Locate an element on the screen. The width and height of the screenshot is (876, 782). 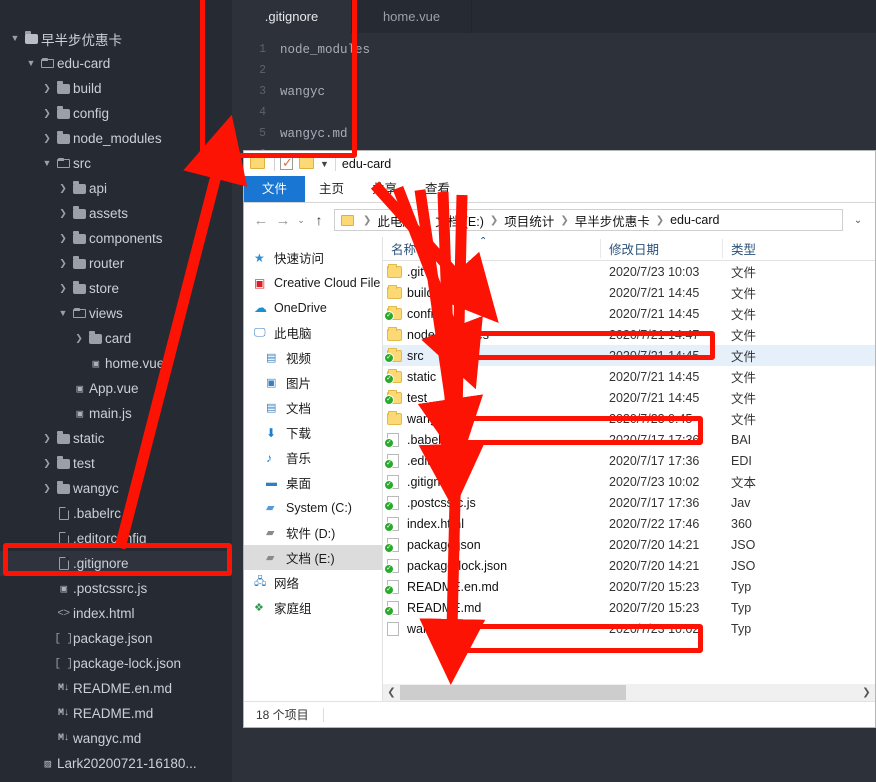
tree-item-index-html: <> index.html is located at coordinates (116, 613).